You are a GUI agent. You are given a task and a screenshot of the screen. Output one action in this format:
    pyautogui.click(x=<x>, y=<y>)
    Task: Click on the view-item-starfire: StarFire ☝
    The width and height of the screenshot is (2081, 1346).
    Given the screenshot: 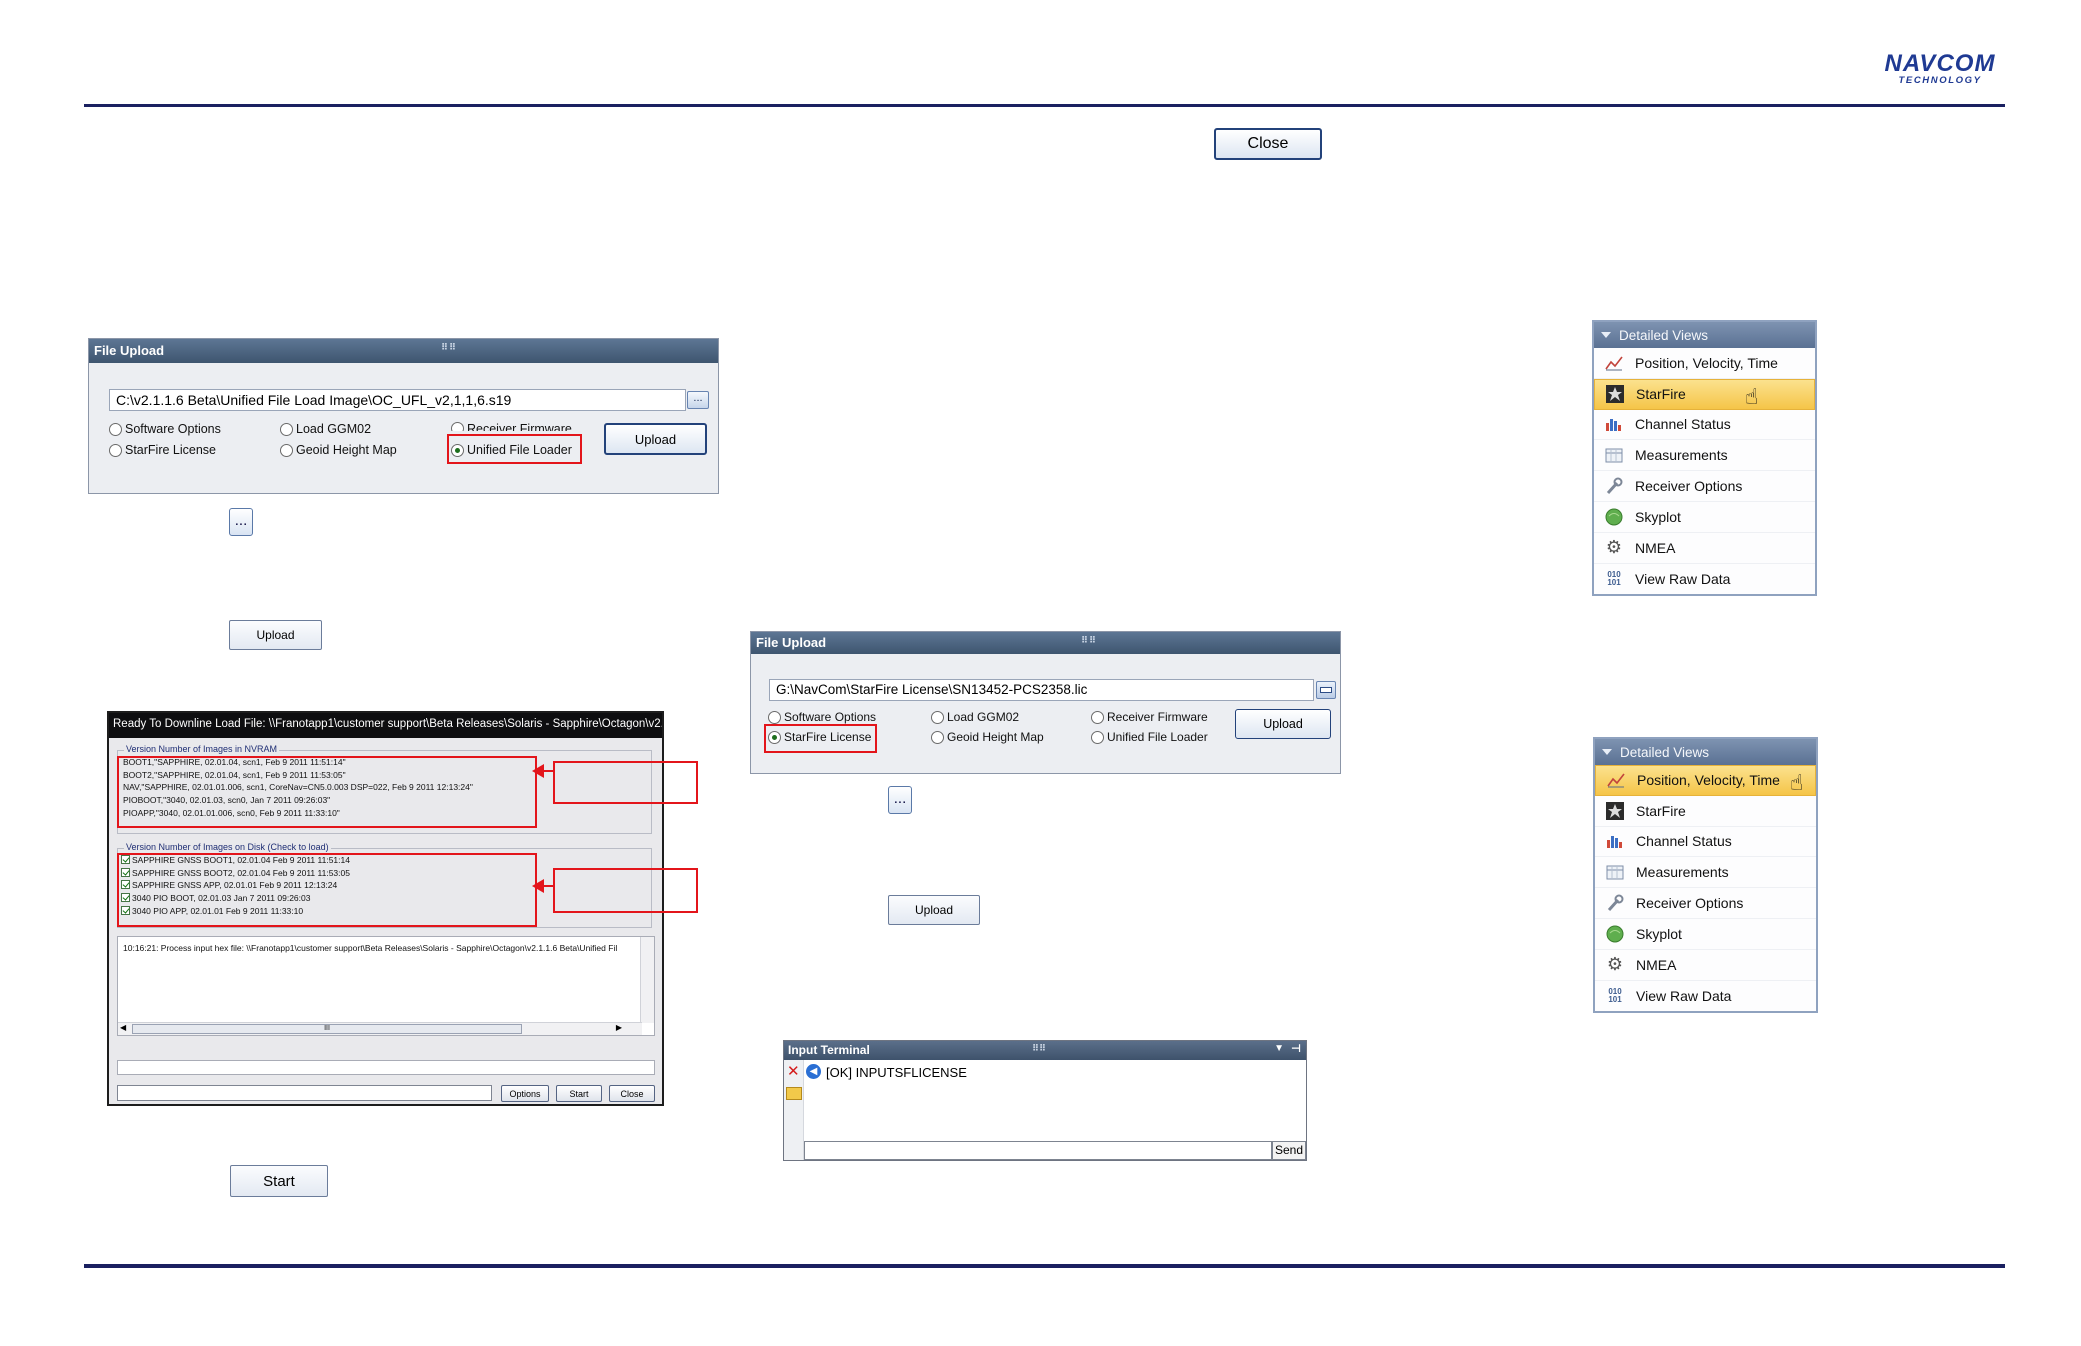 What is the action you would take?
    pyautogui.click(x=1704, y=394)
    